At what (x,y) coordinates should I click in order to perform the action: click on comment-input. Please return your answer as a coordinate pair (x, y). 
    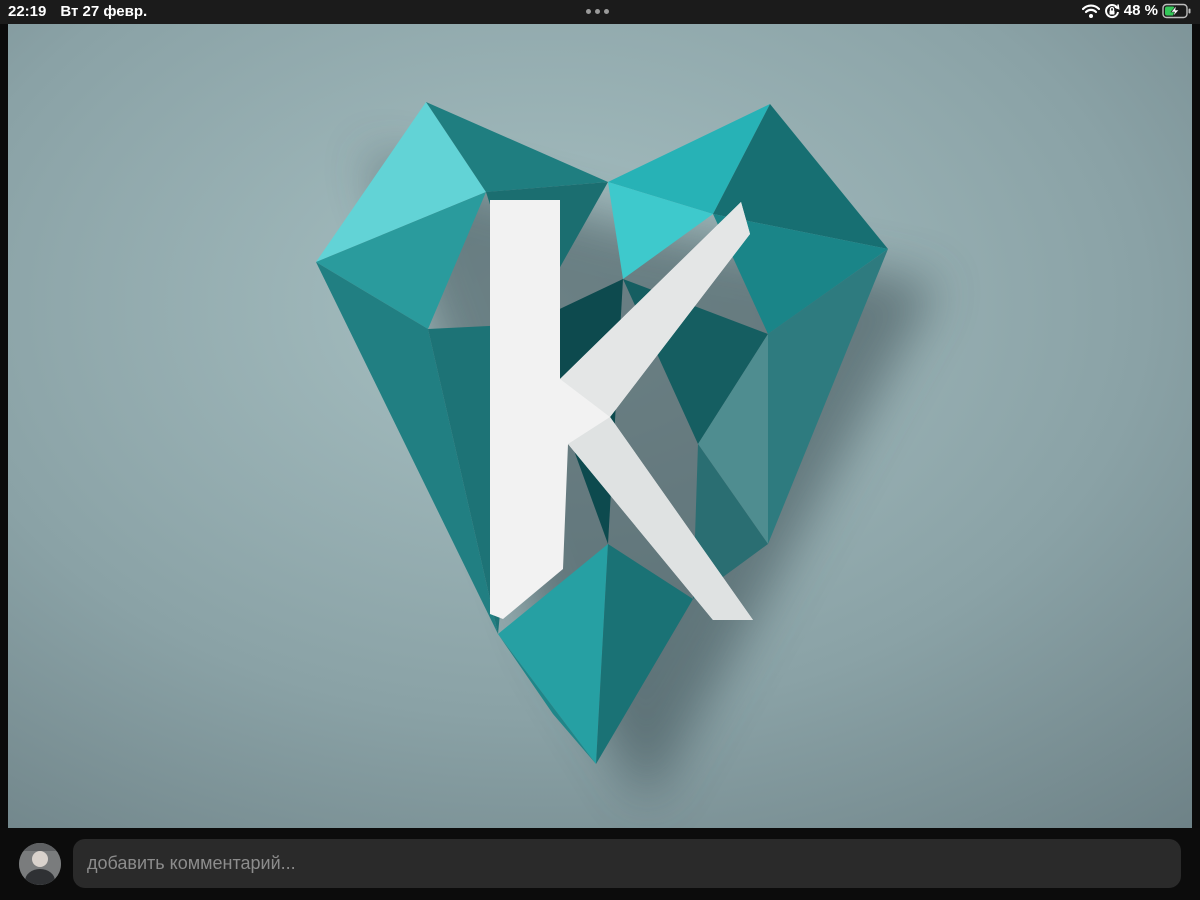
    Looking at the image, I should click on (627, 863).